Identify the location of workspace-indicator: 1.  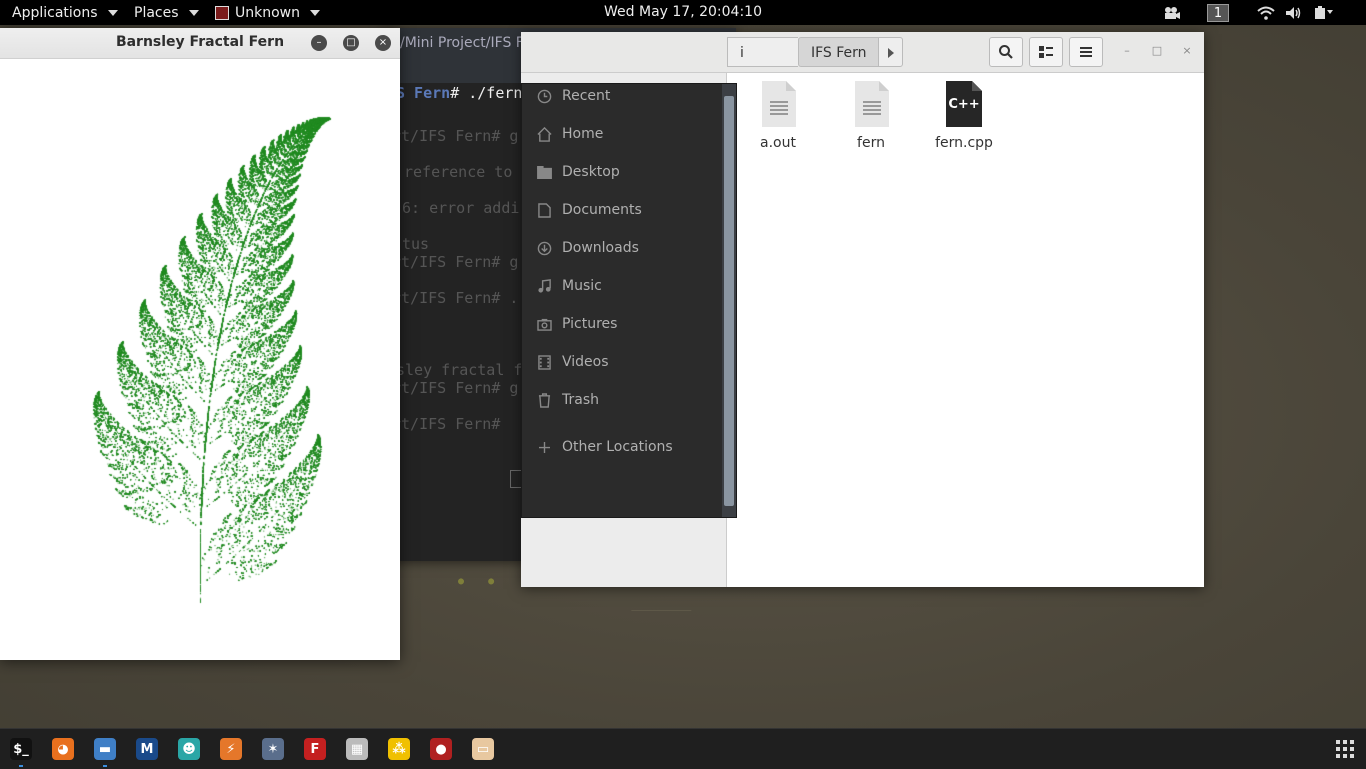
(1218, 13).